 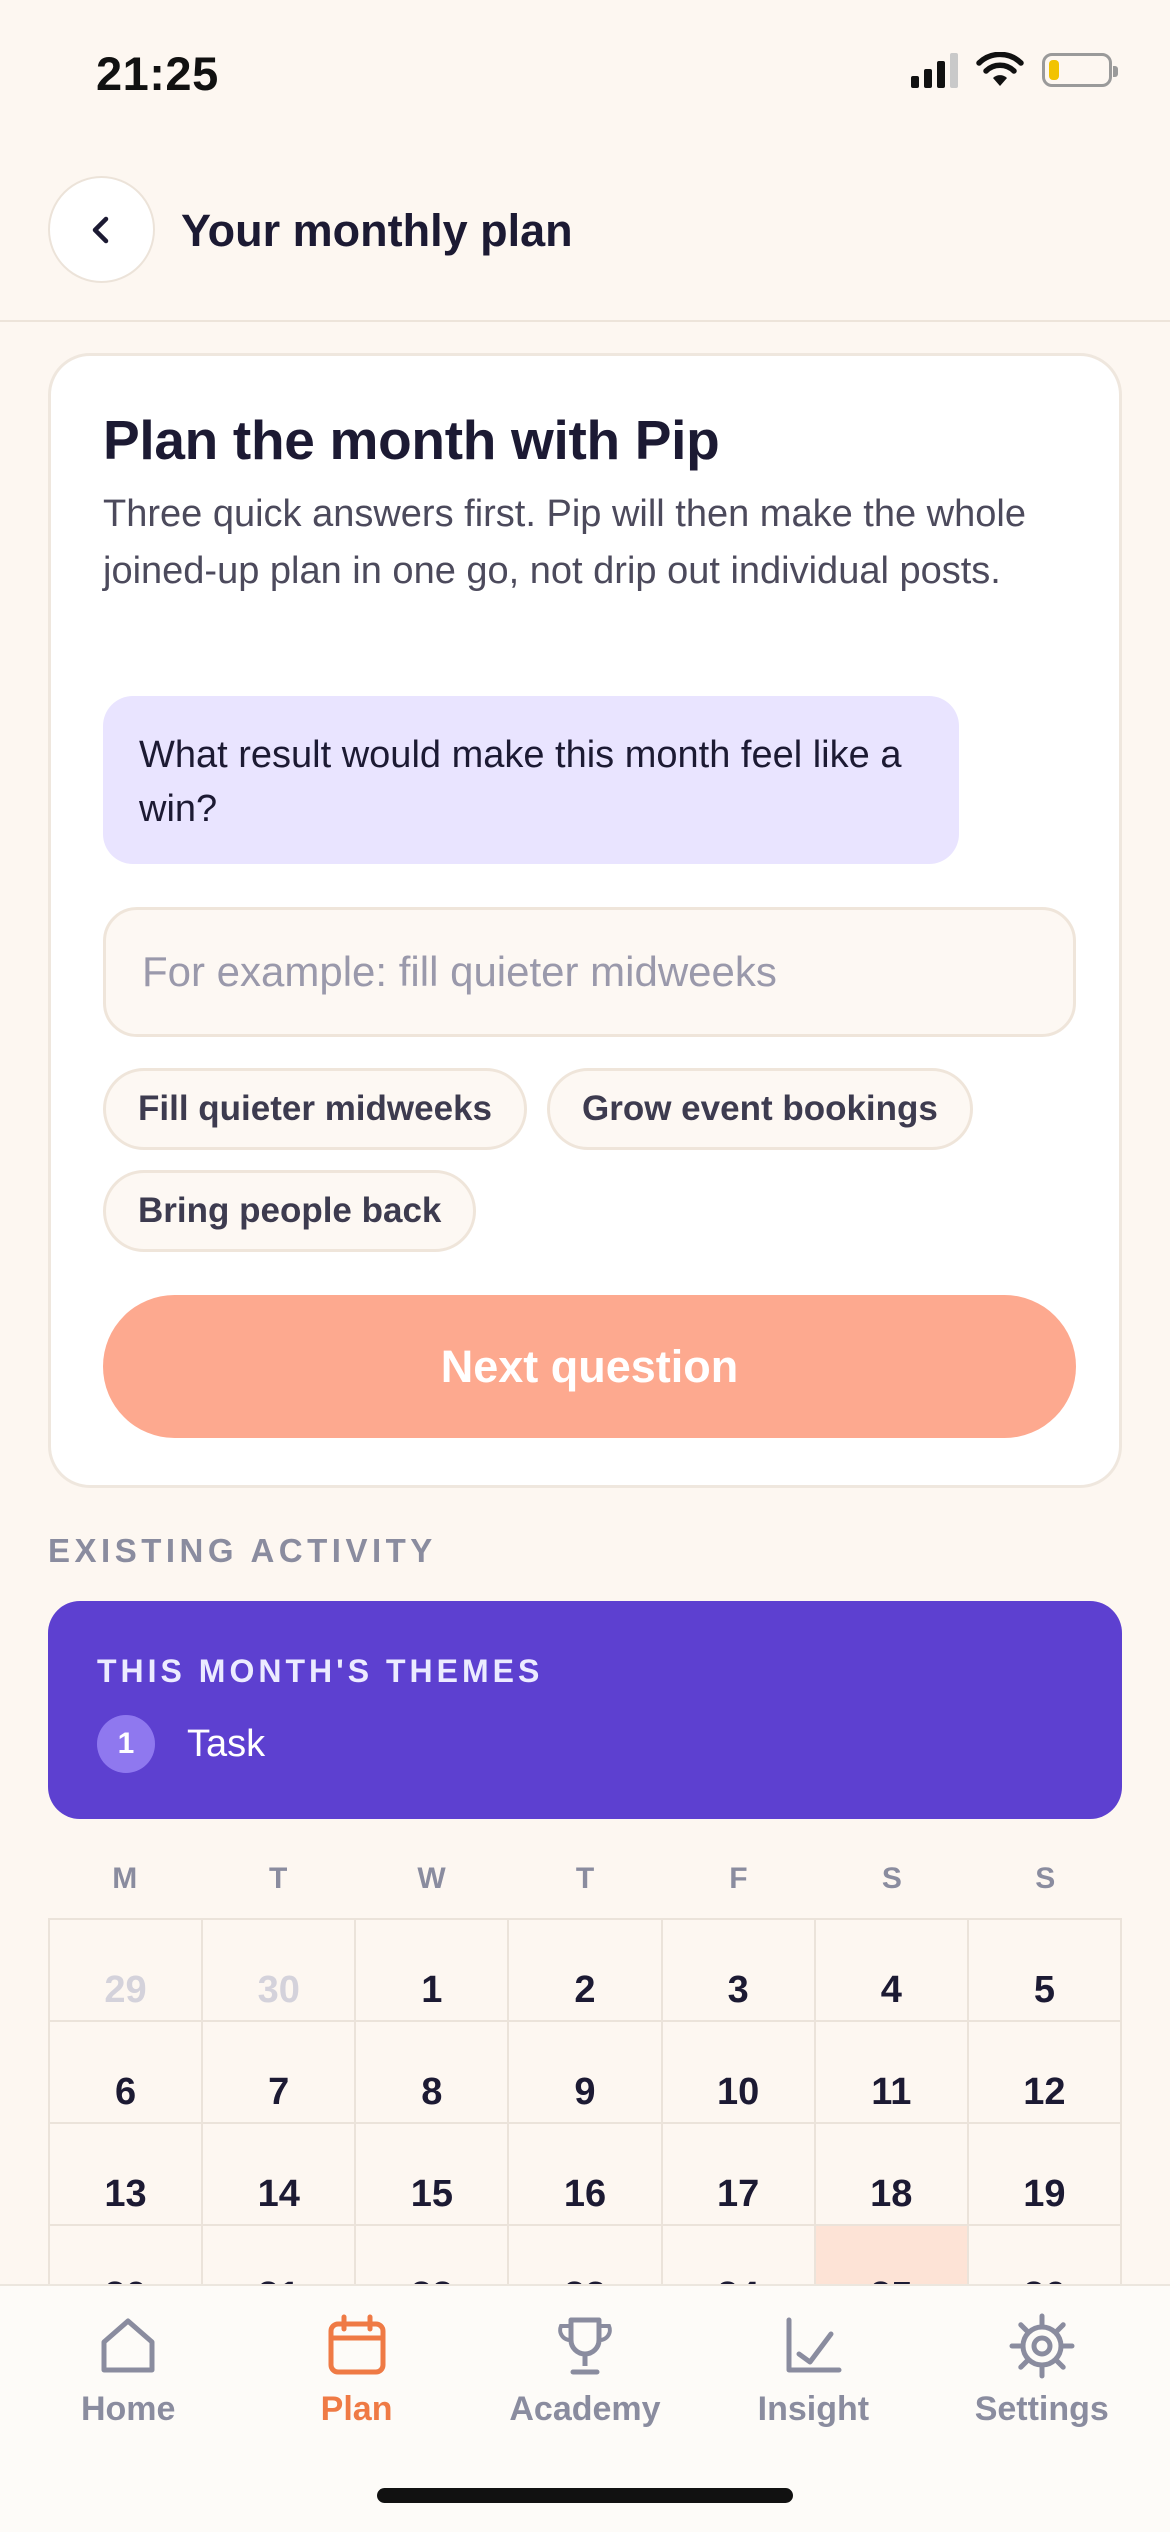 I want to click on home-icon, so click(x=128, y=2345).